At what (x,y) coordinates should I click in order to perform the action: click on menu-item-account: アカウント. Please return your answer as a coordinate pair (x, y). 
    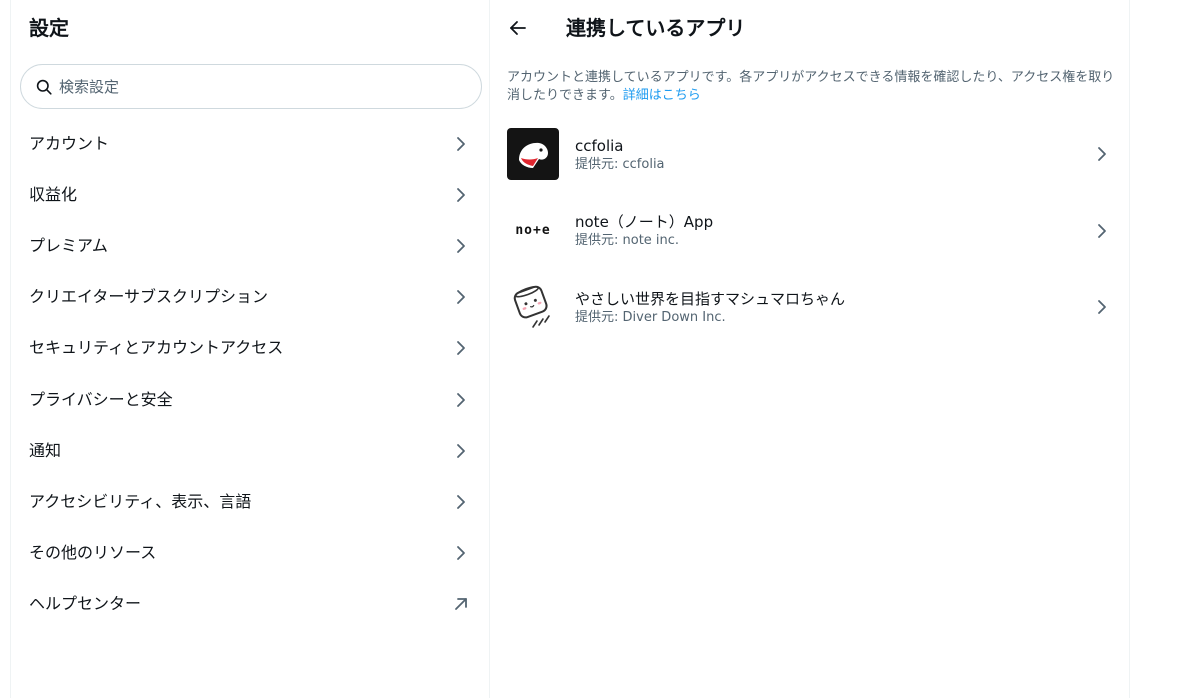
    Looking at the image, I should click on (251, 143).